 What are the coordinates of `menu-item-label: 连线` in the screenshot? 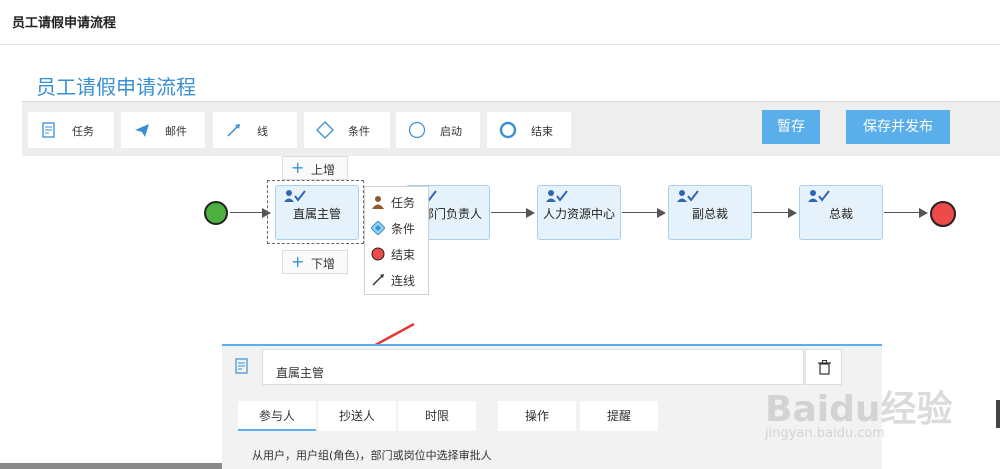 It's located at (403, 281).